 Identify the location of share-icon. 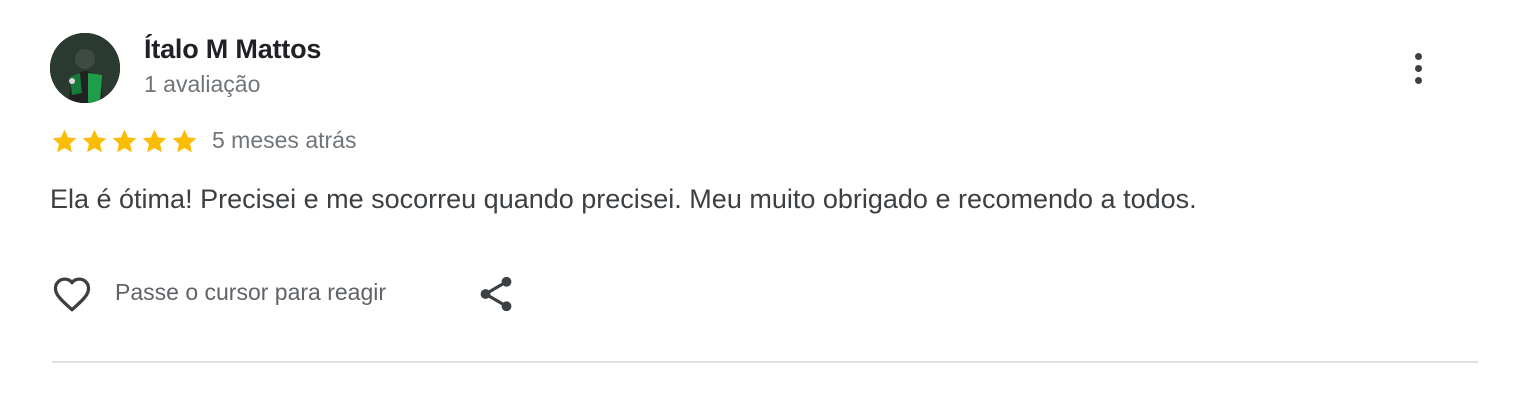
(496, 294).